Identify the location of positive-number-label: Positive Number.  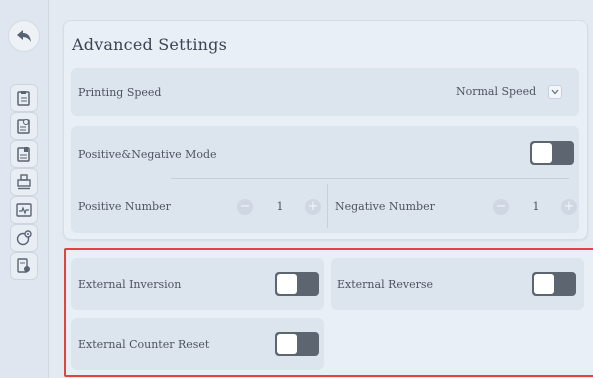
(124, 206).